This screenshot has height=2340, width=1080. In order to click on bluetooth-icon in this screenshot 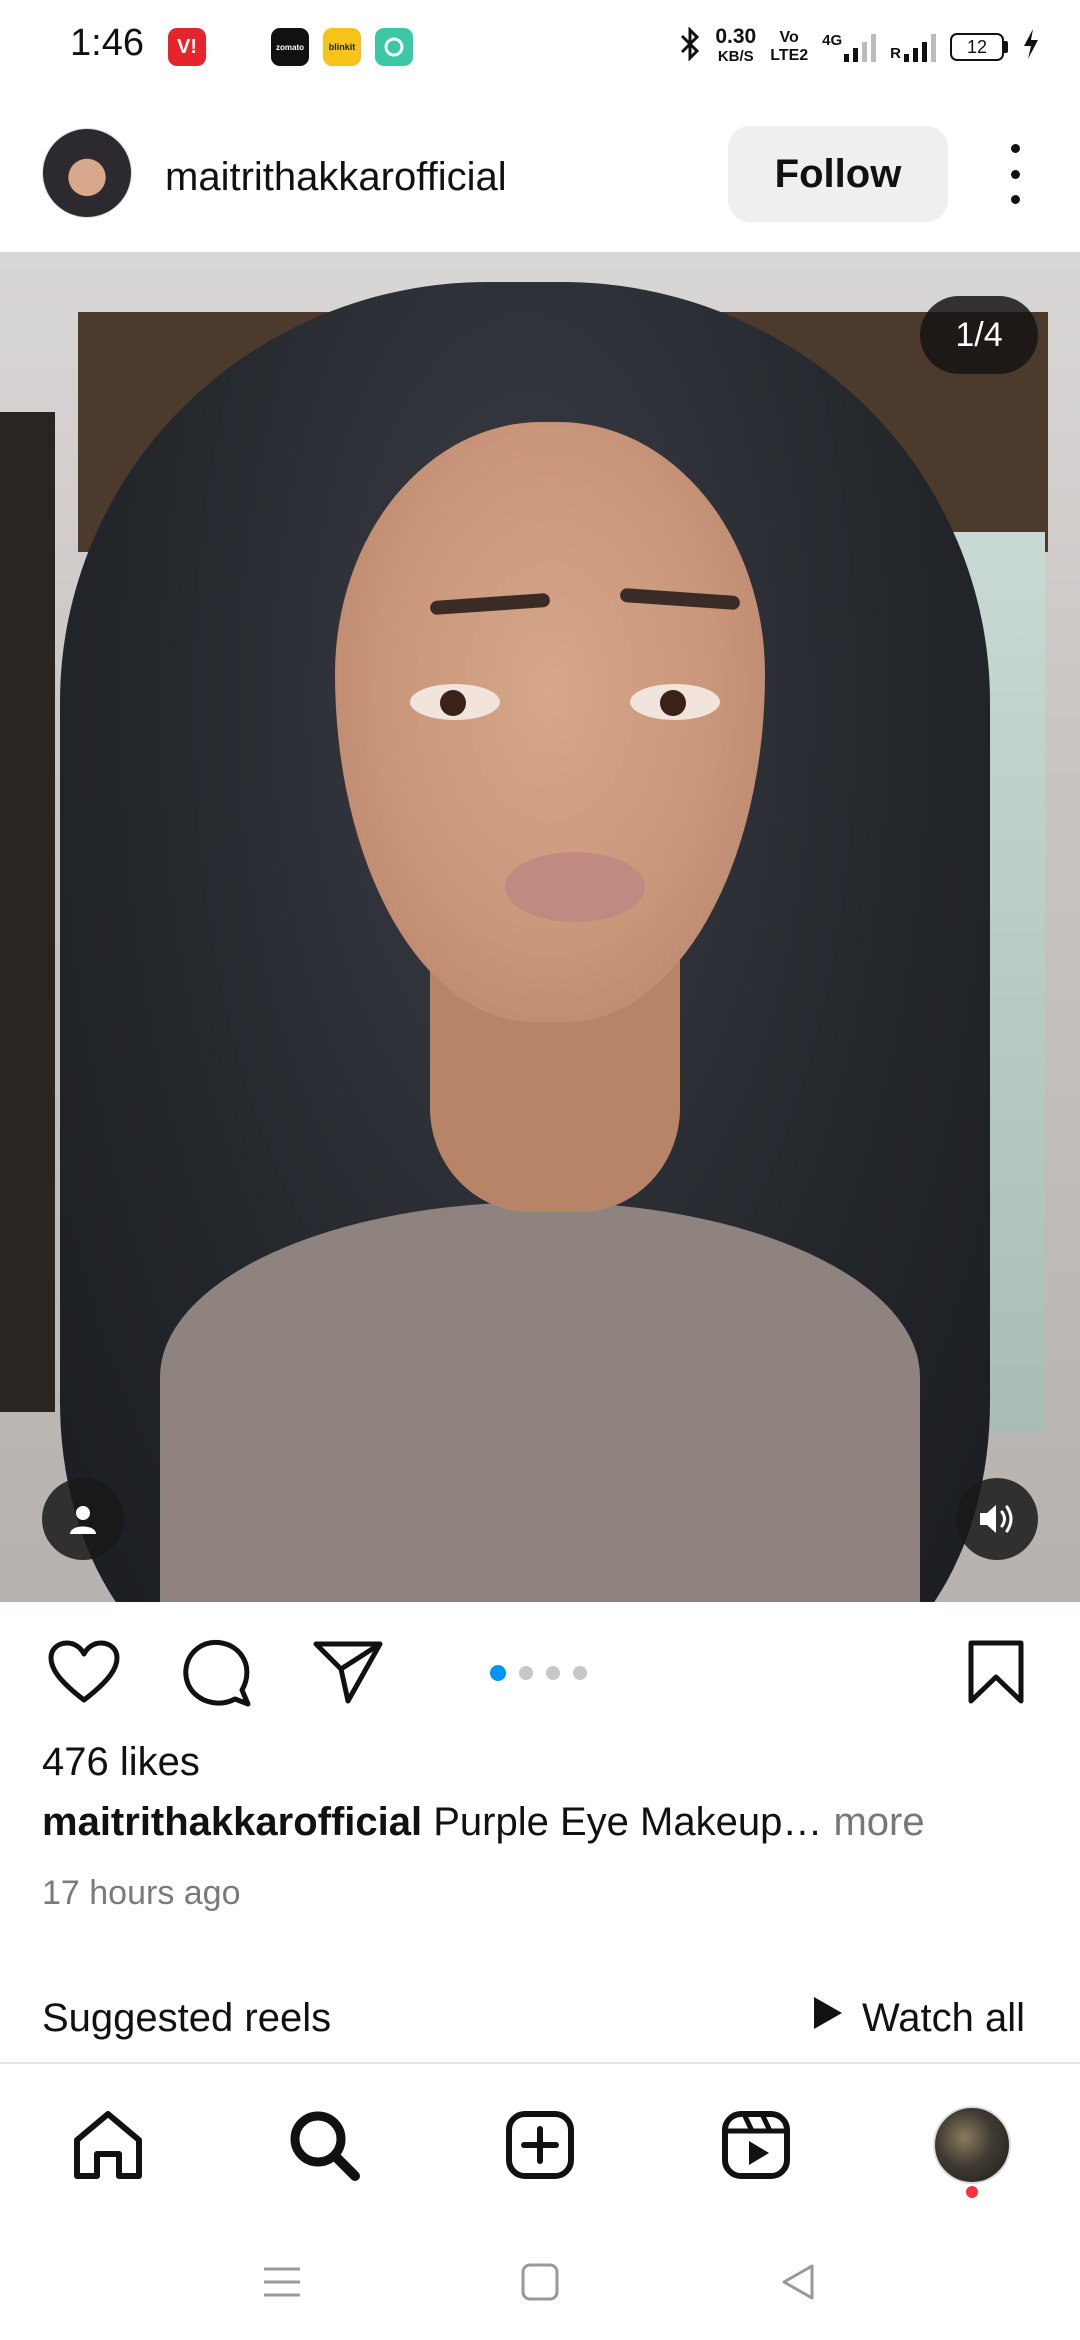, I will do `click(690, 46)`.